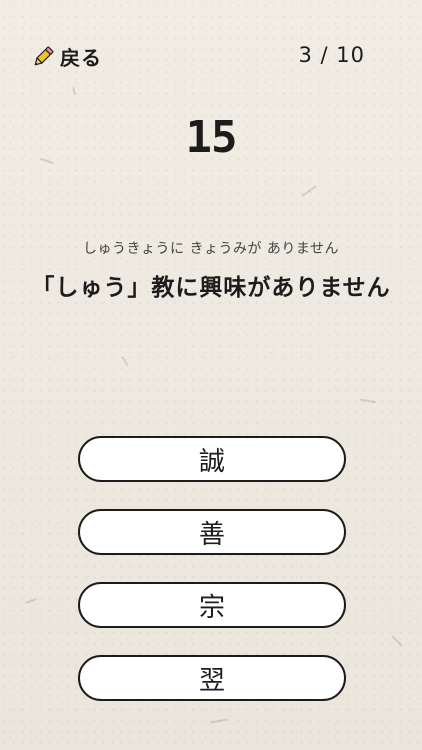 This screenshot has height=750, width=422. Describe the element at coordinates (212, 532) in the screenshot. I see `answer-button-2: 善` at that location.